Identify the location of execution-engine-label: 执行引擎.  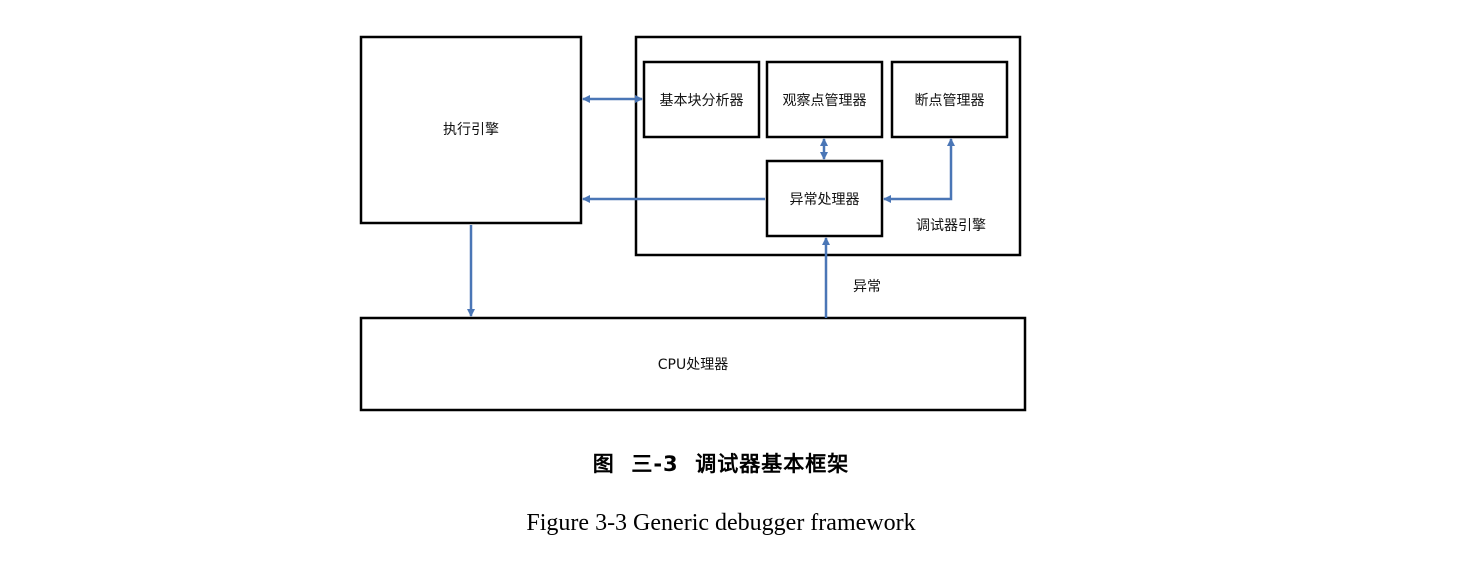
(471, 130).